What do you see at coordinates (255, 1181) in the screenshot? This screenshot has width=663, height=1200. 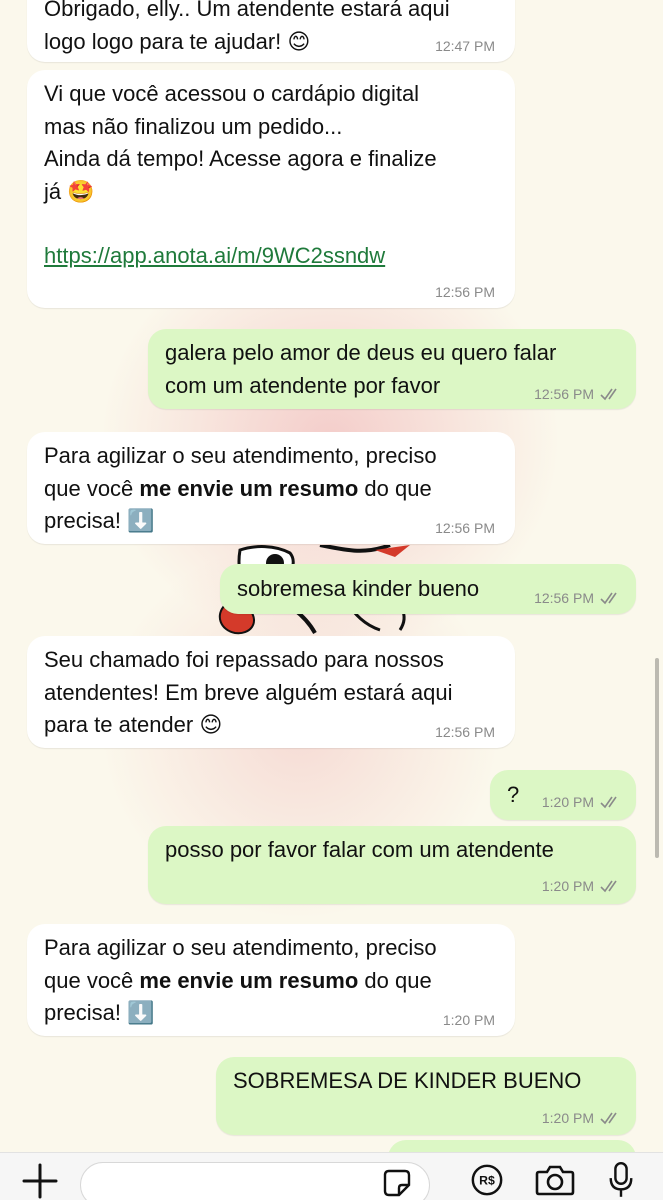 I see `message-input` at bounding box center [255, 1181].